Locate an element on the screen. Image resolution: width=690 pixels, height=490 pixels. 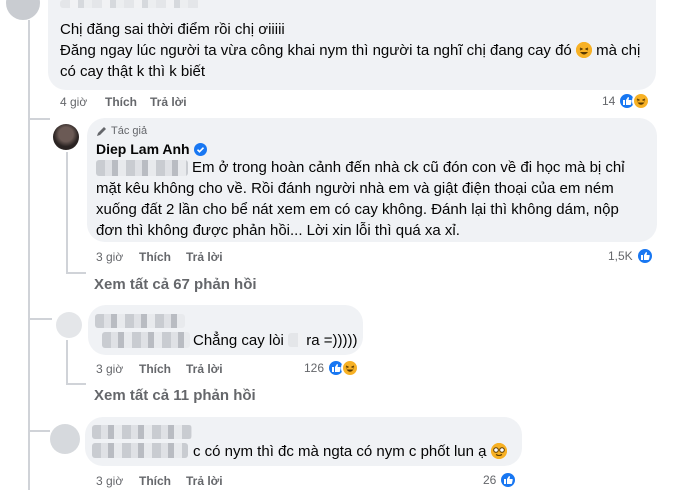
nerd-emoji-icon is located at coordinates (498, 451).